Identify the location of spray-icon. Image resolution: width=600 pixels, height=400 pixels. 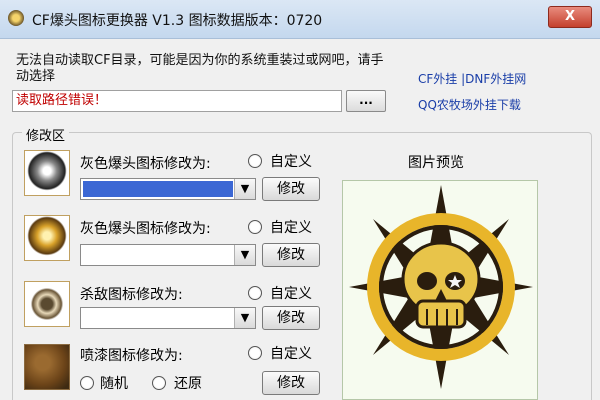
(47, 367).